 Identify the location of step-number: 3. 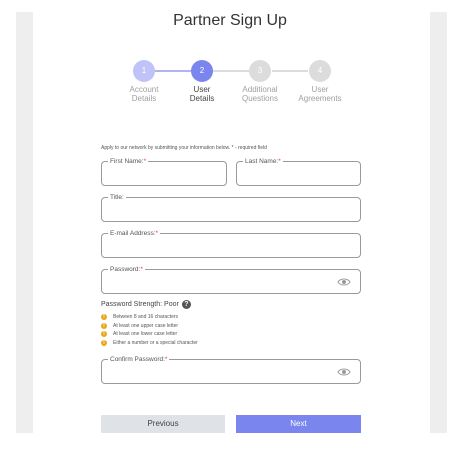
(260, 71).